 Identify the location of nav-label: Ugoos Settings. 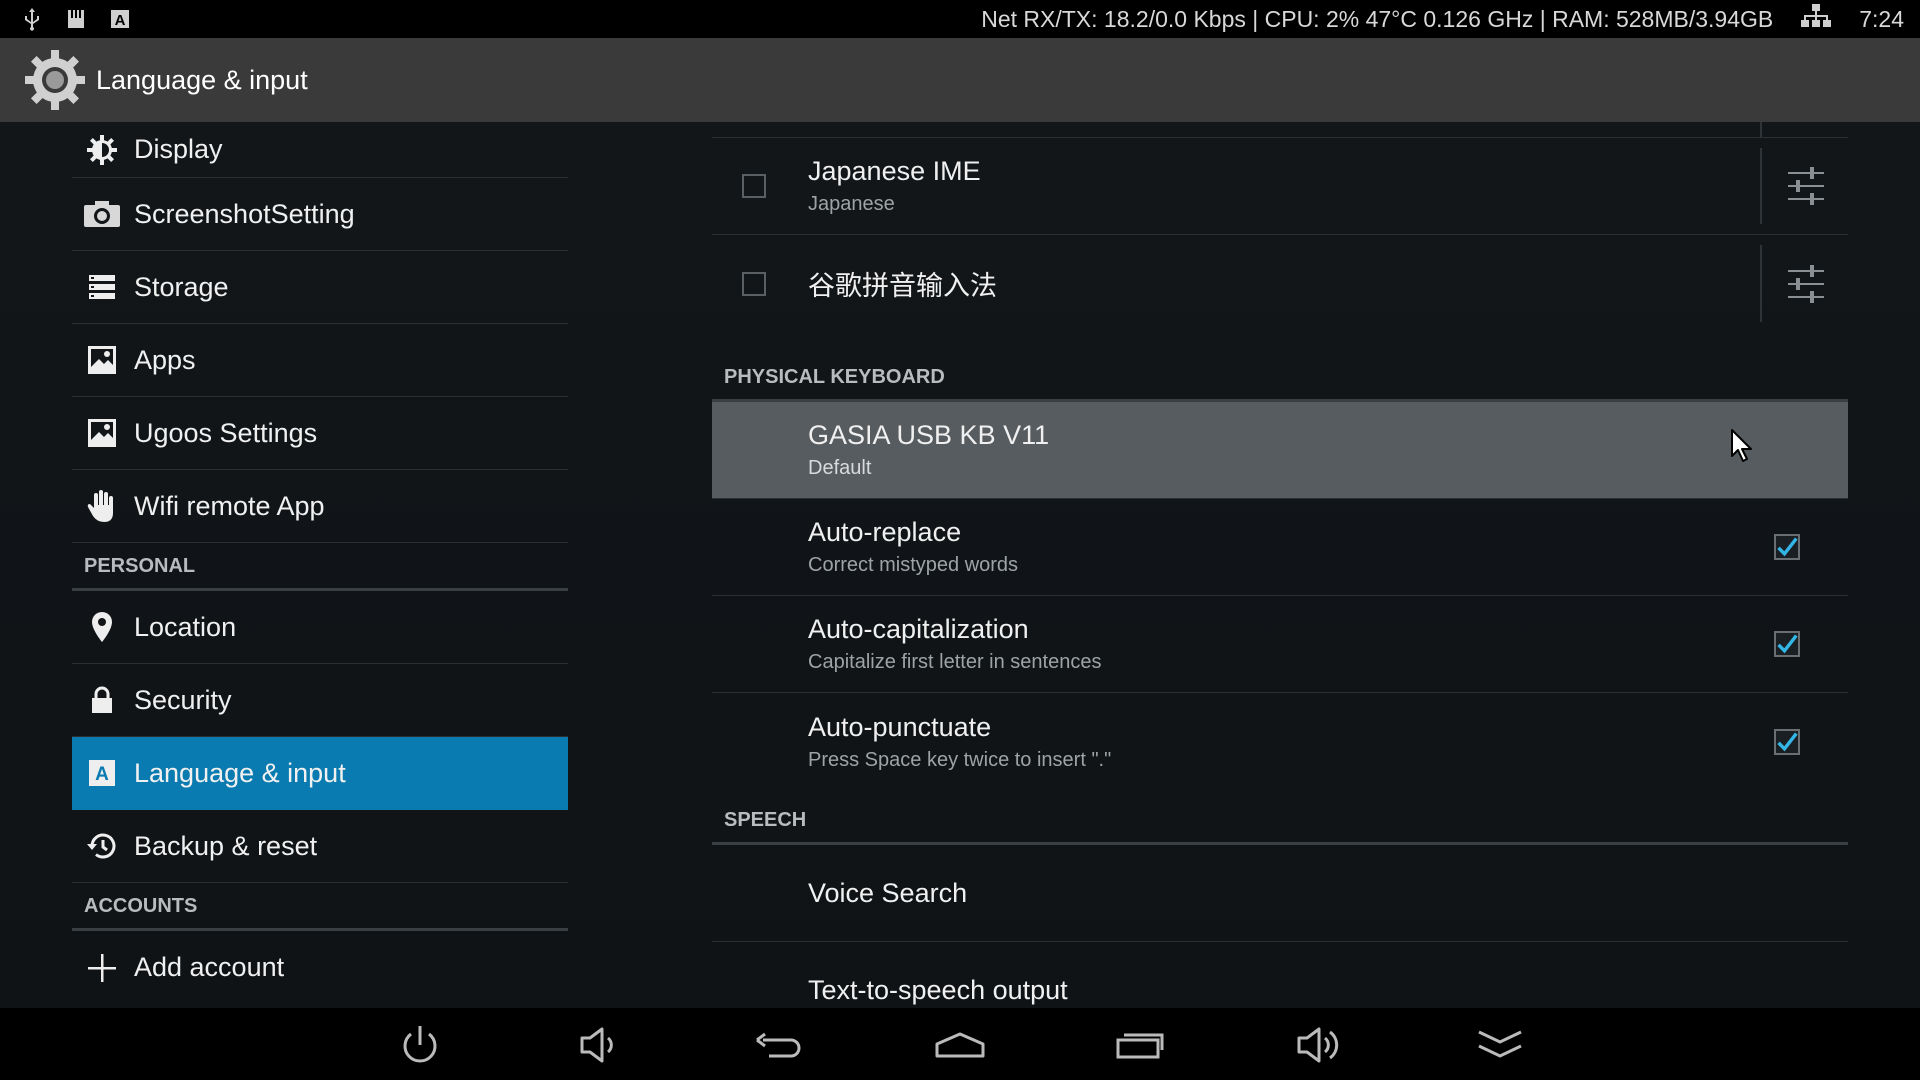
(226, 432).